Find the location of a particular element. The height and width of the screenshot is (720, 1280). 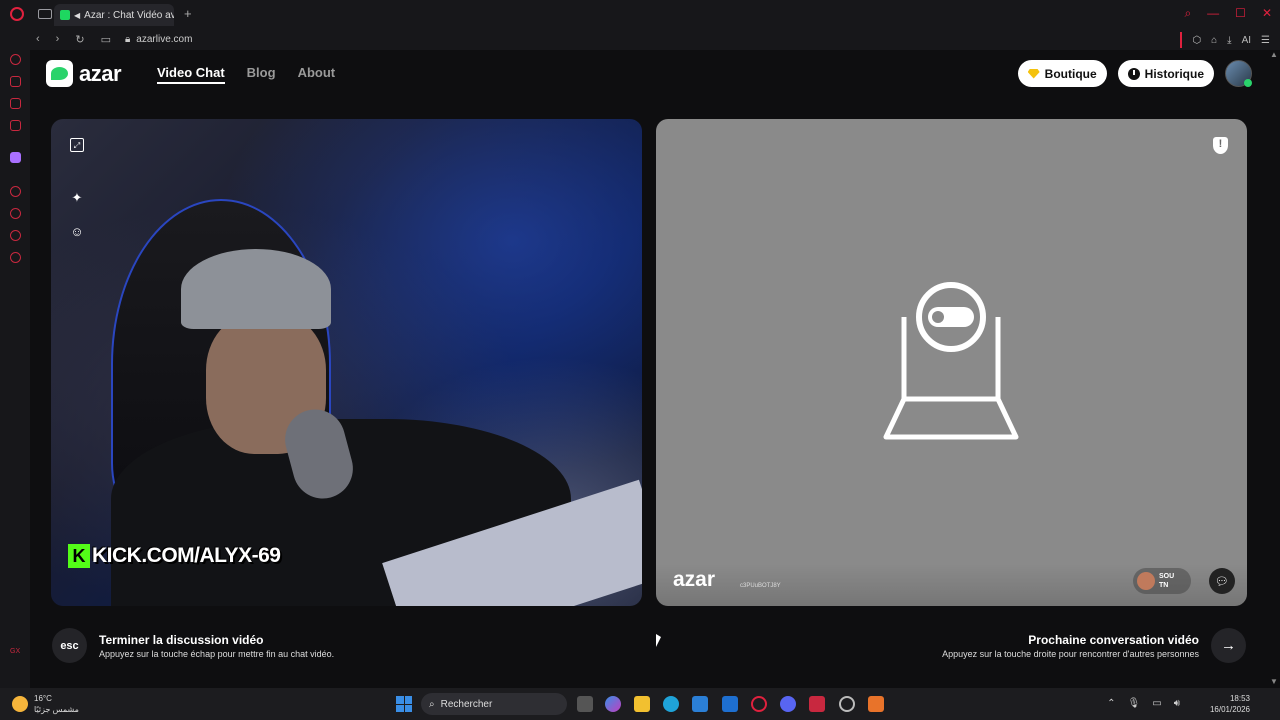

peer-badge: SOU TN is located at coordinates (1162, 581).